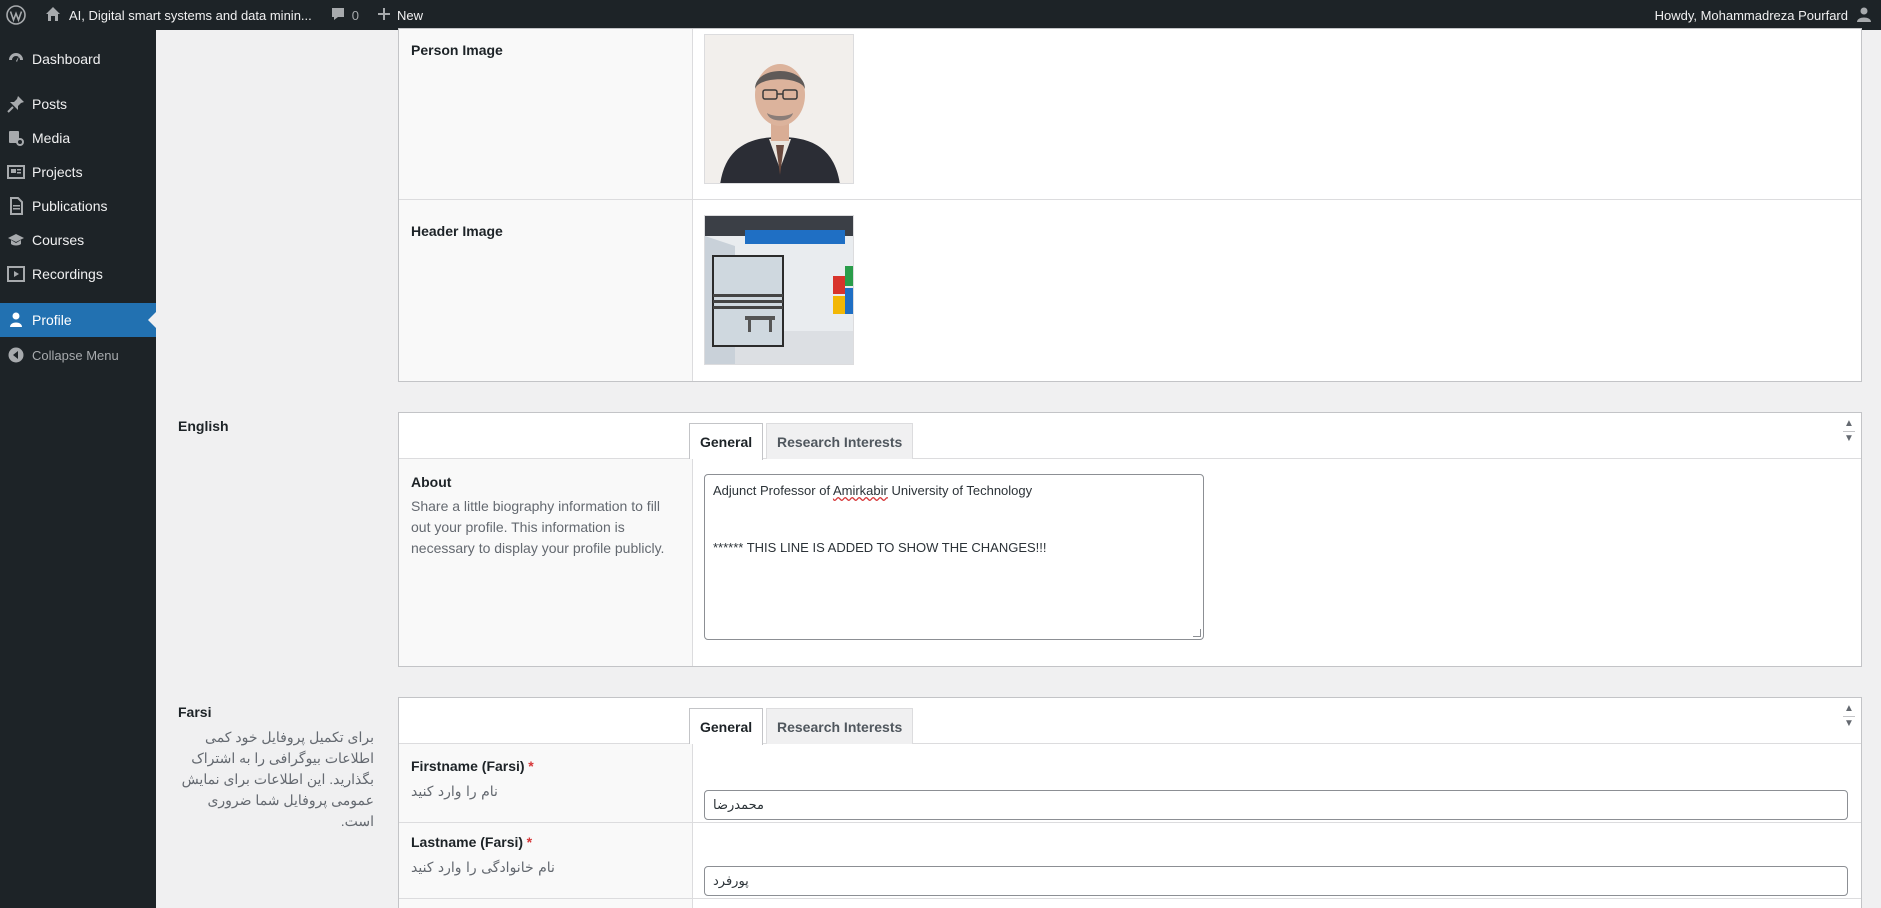 The height and width of the screenshot is (908, 1881). I want to click on new-content-link: New, so click(400, 15).